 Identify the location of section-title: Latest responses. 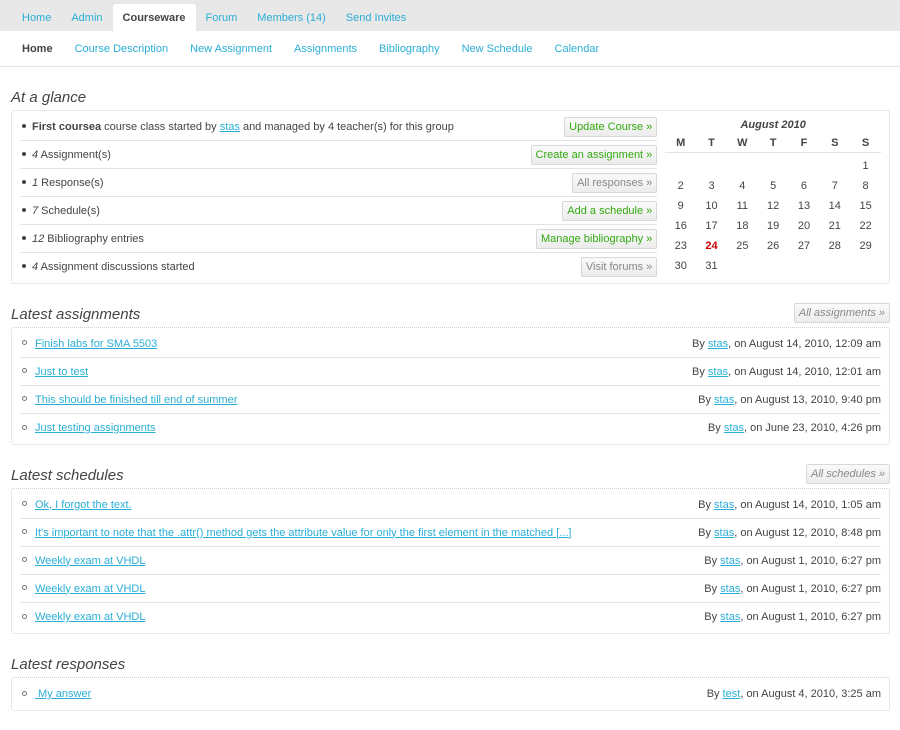
(68, 664).